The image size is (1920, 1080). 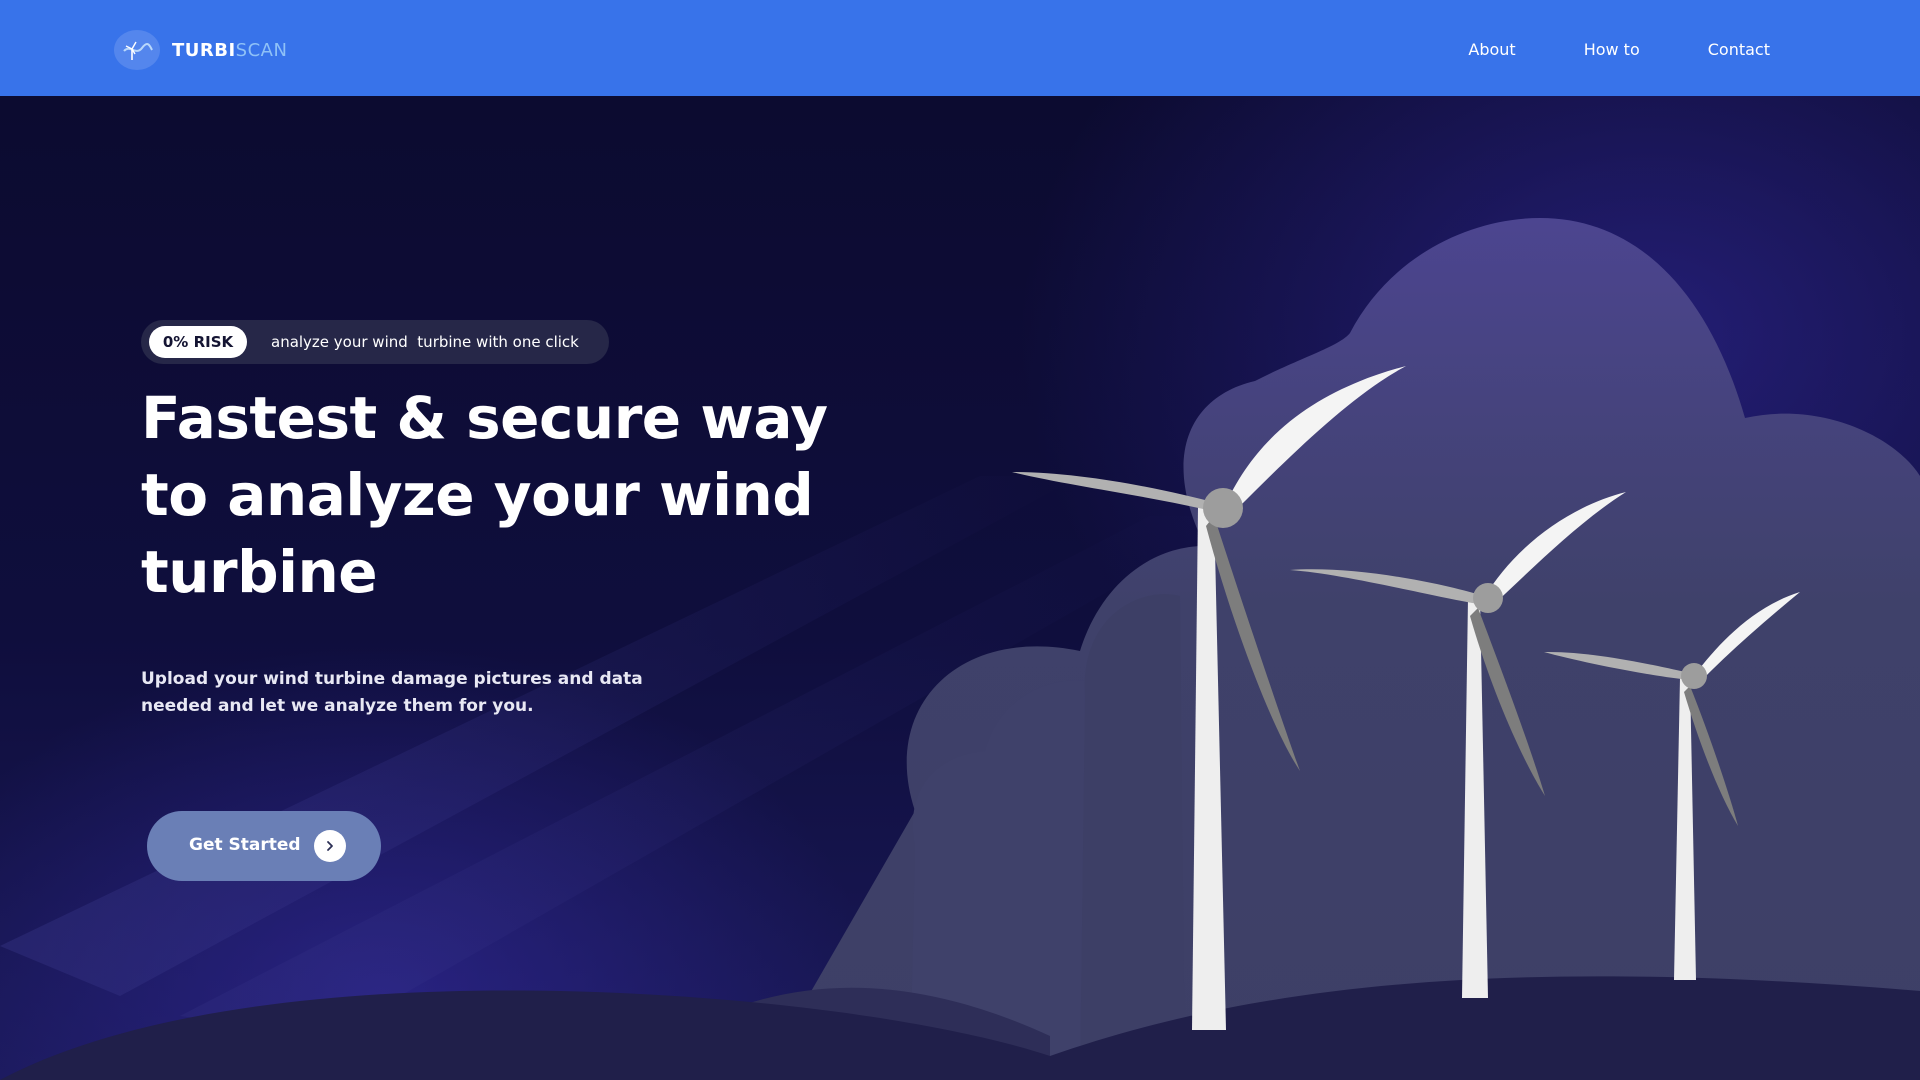 What do you see at coordinates (1491, 49) in the screenshot?
I see `nav-link-about: About` at bounding box center [1491, 49].